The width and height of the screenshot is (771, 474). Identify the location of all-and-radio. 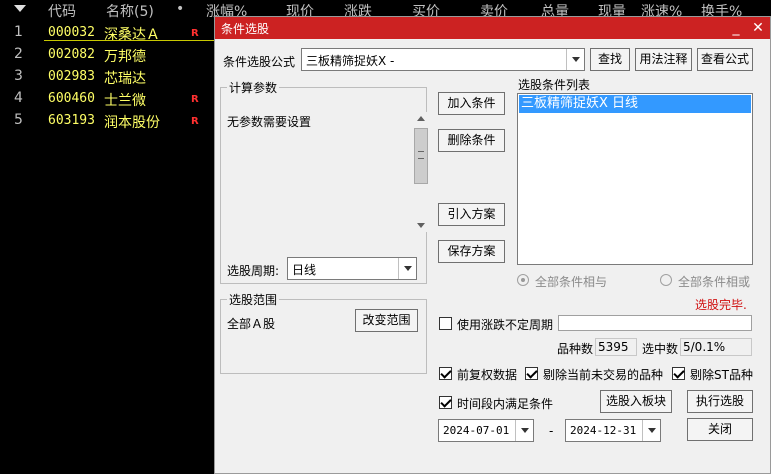
(523, 280).